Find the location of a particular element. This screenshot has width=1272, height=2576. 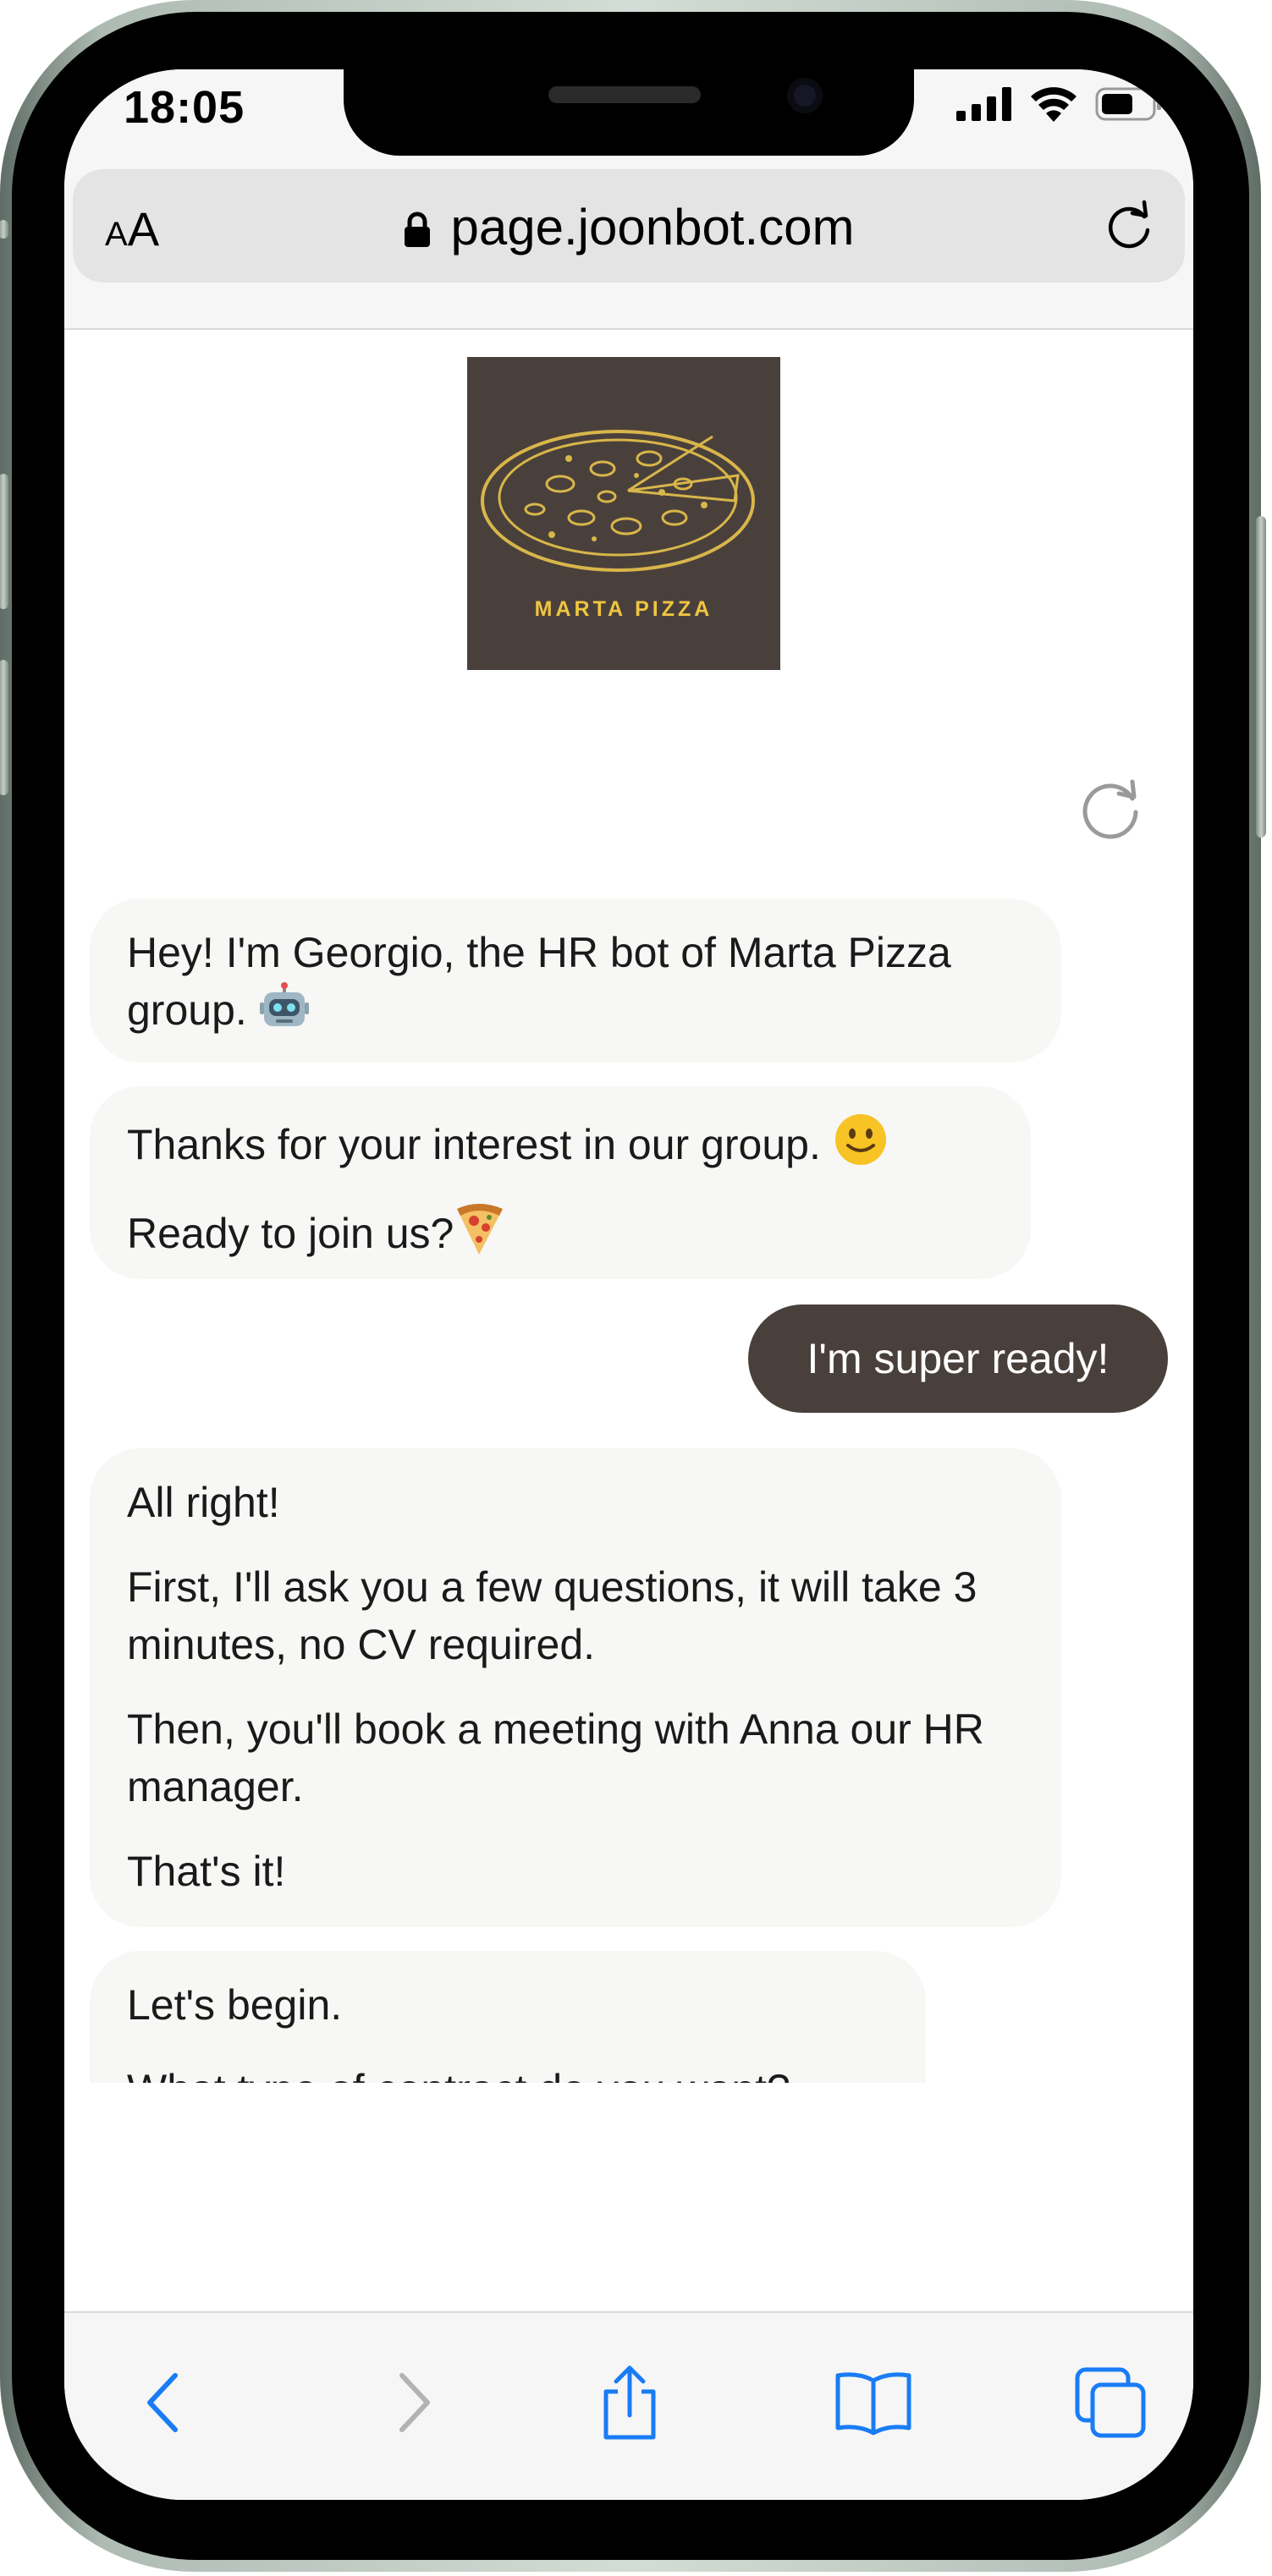

tabs-button is located at coordinates (1110, 2402).